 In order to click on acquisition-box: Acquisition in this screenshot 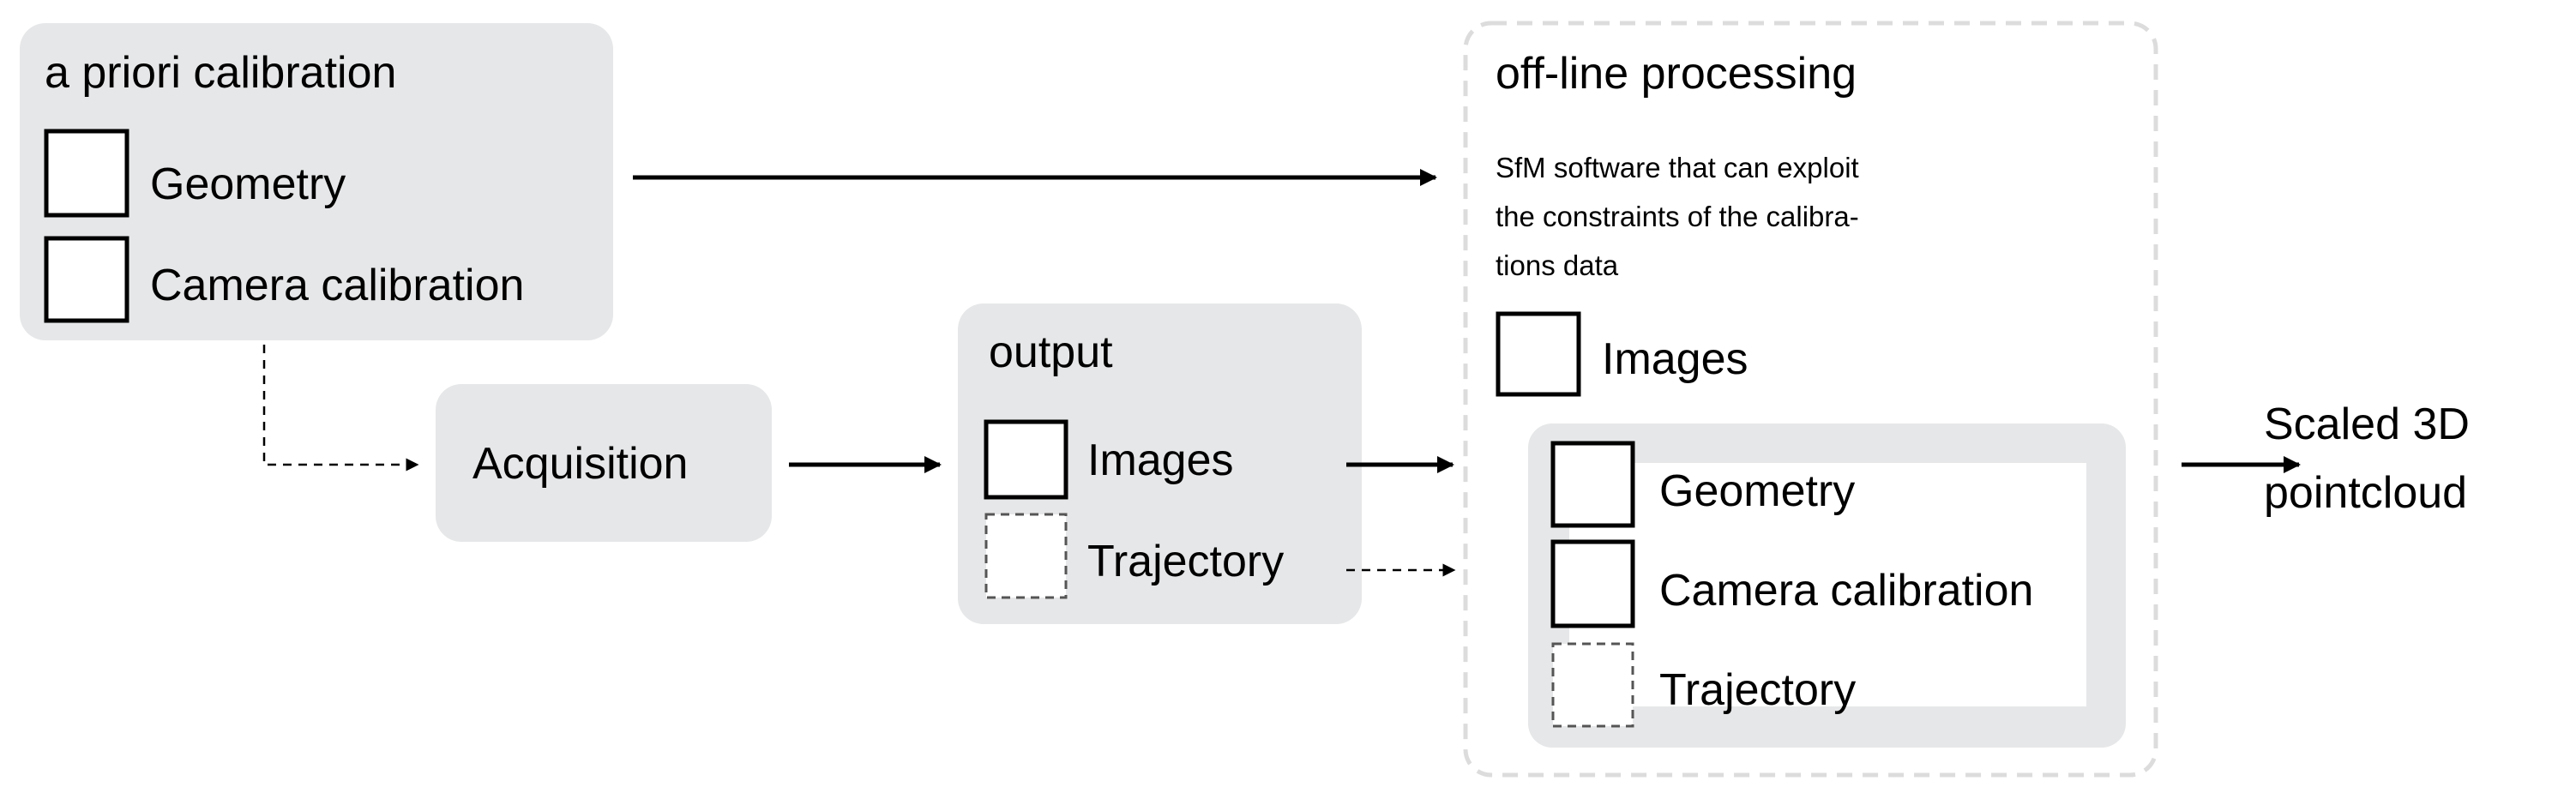, I will do `click(604, 463)`.